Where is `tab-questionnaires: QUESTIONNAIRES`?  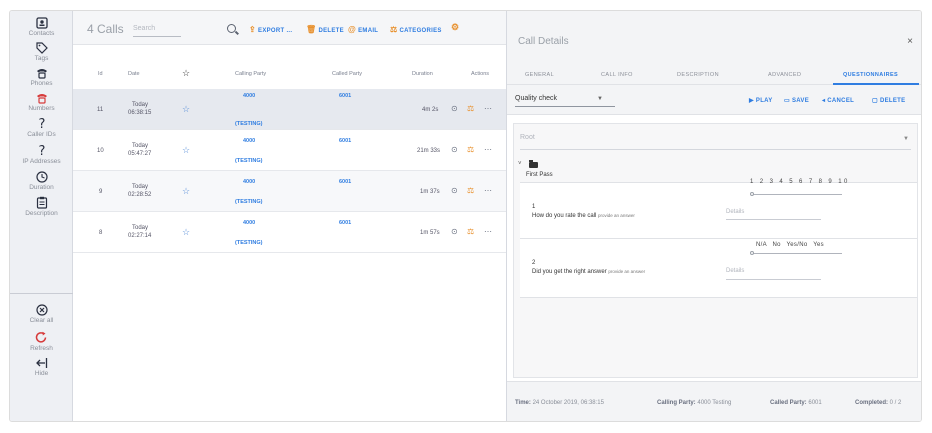
tab-questionnaires: QUESTIONNAIRES is located at coordinates (870, 75).